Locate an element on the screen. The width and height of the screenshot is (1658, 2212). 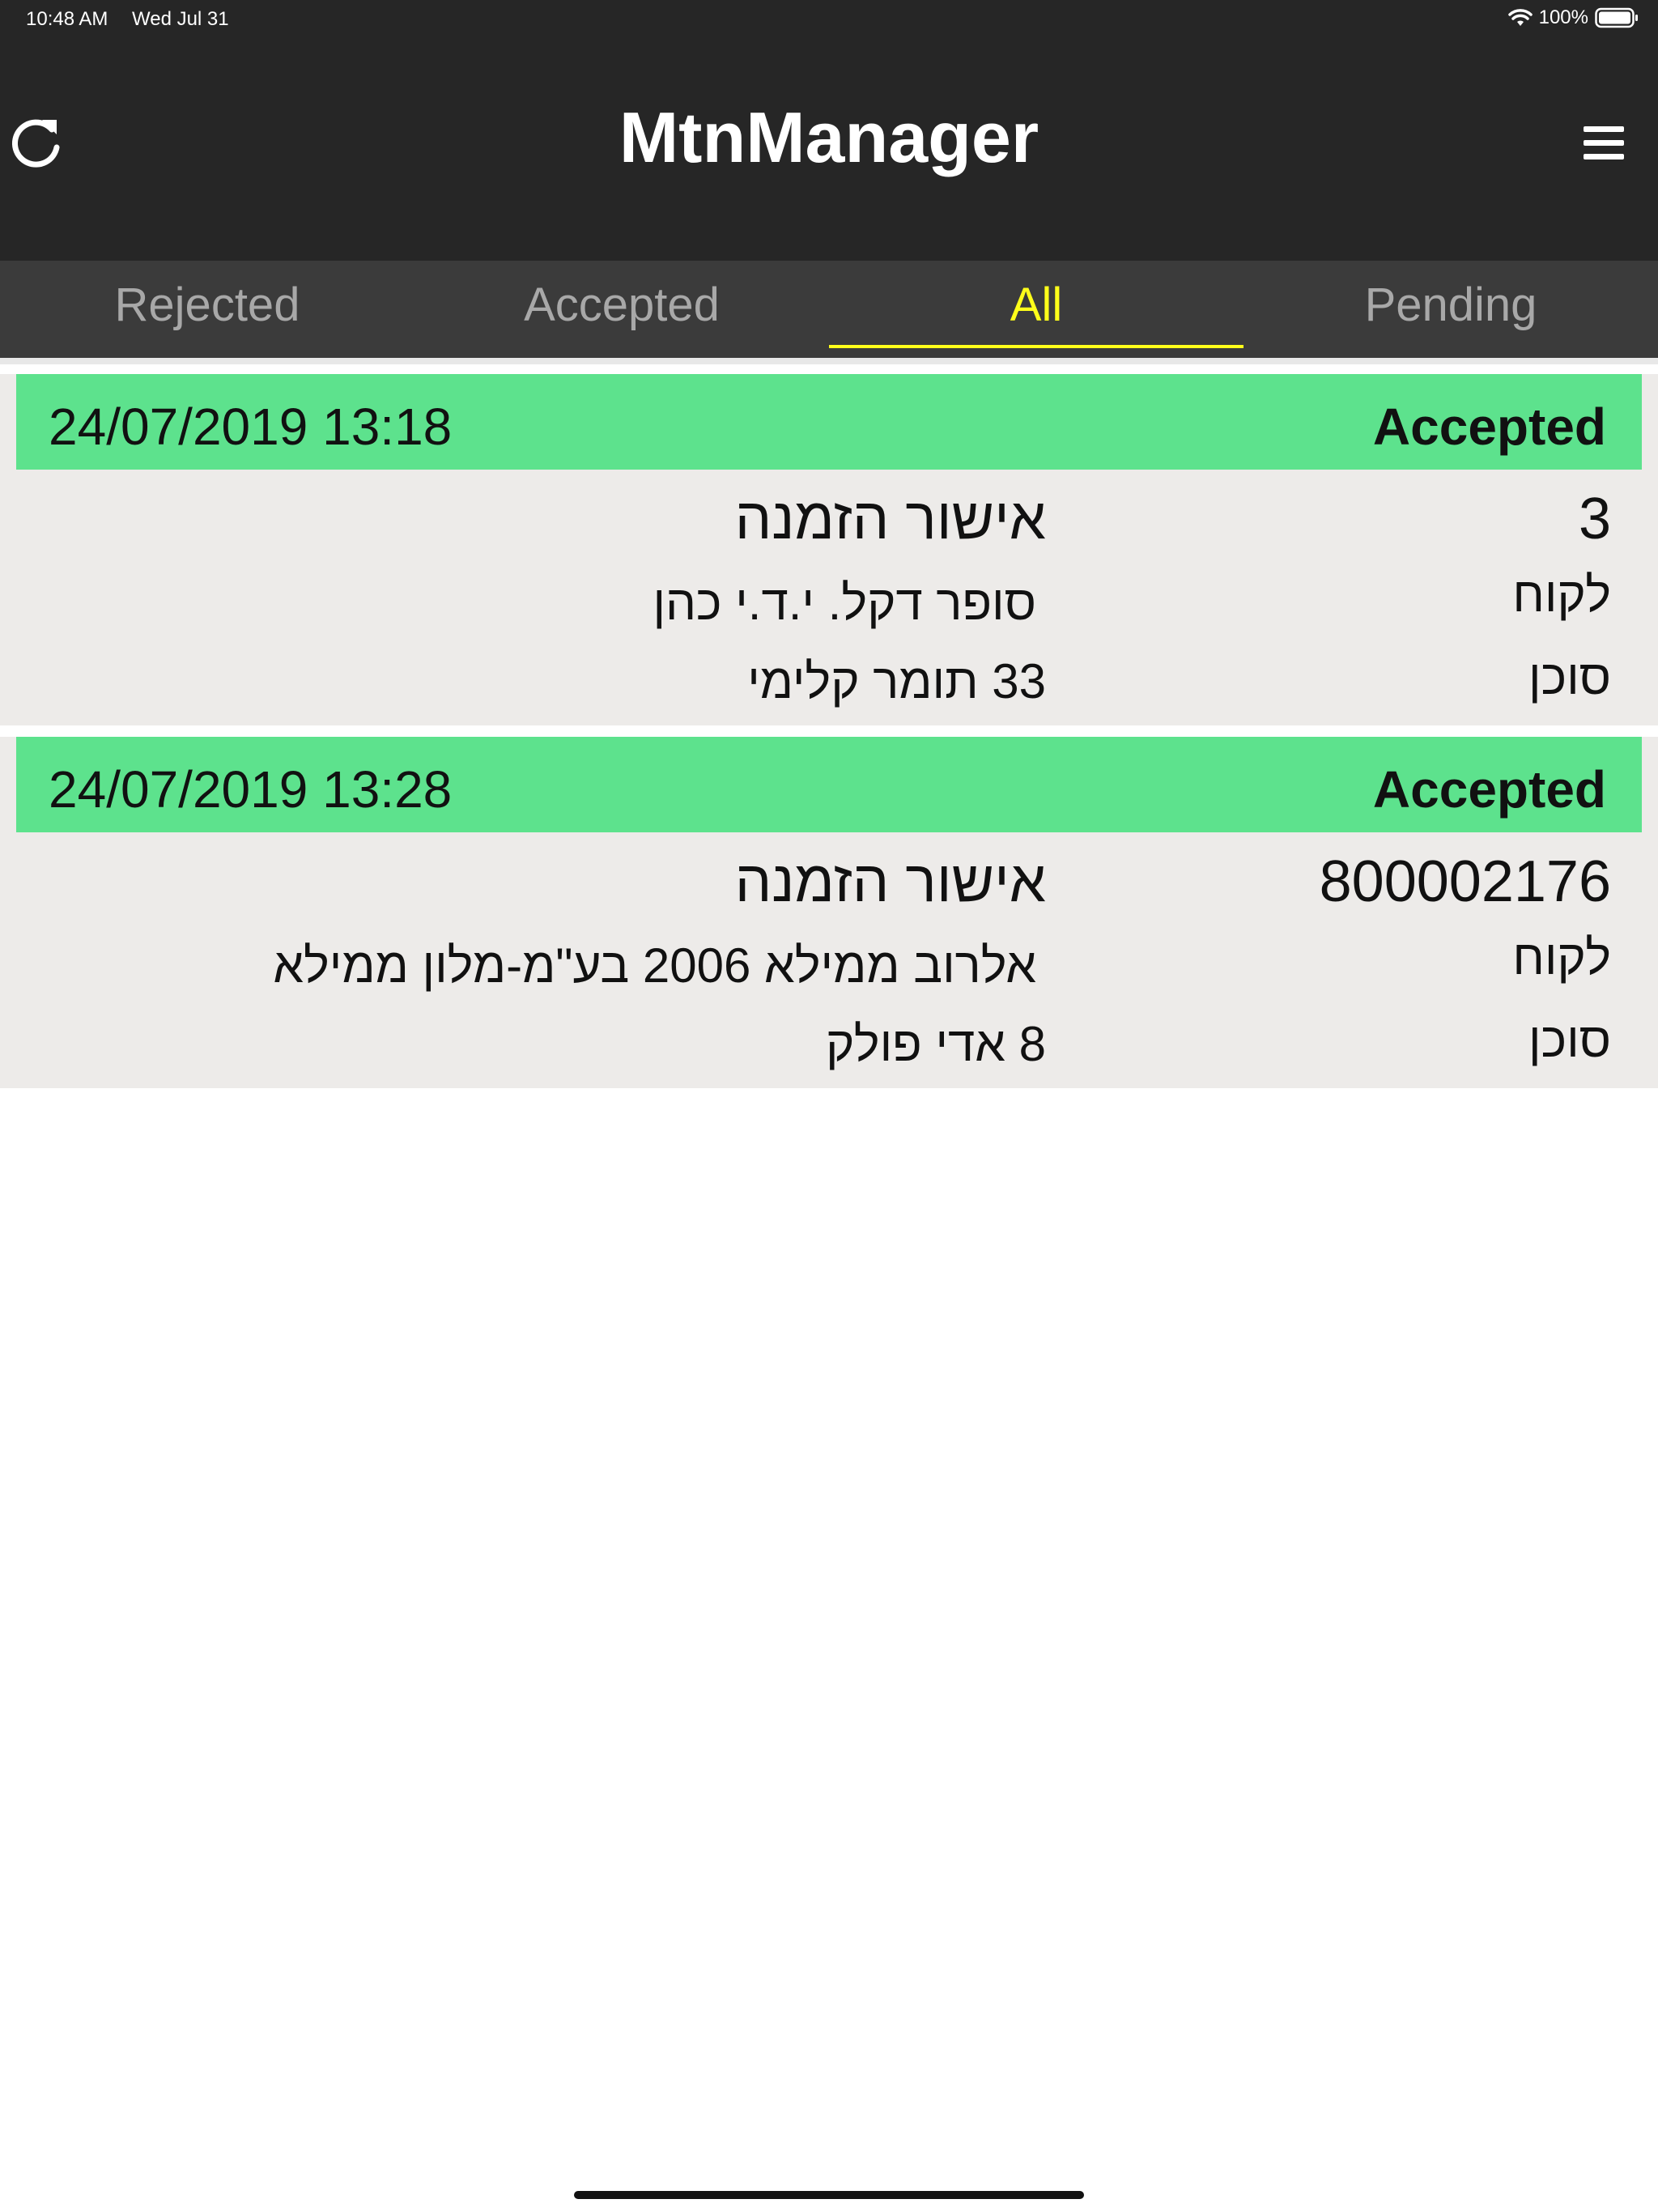
battery-icon is located at coordinates (1617, 18).